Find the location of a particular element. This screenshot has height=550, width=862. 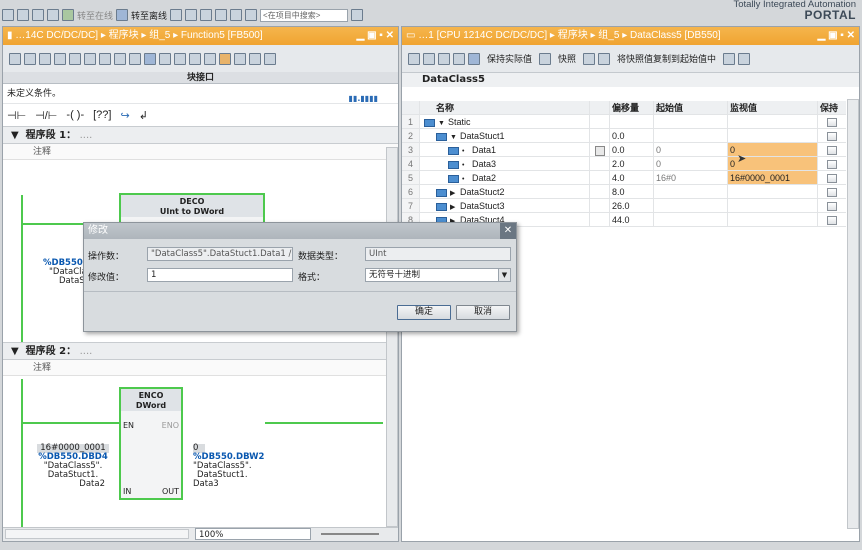

nc-contact-icon: ⊣/⊢ is located at coordinates (46, 115).